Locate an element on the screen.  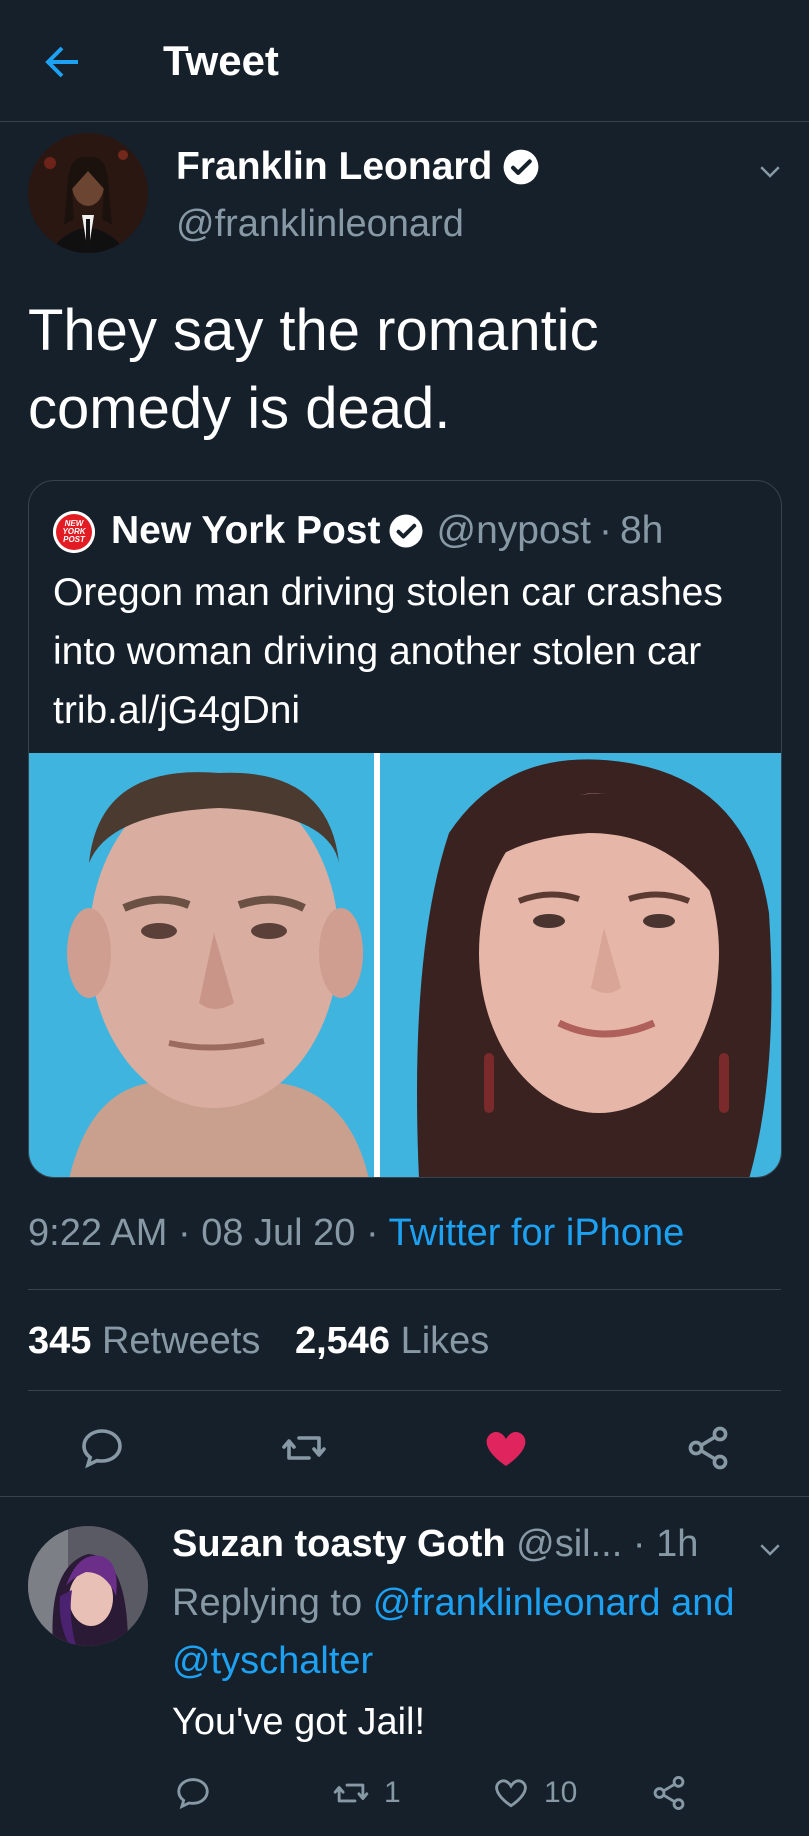
likes-label: Likes is located at coordinates (445, 1341).